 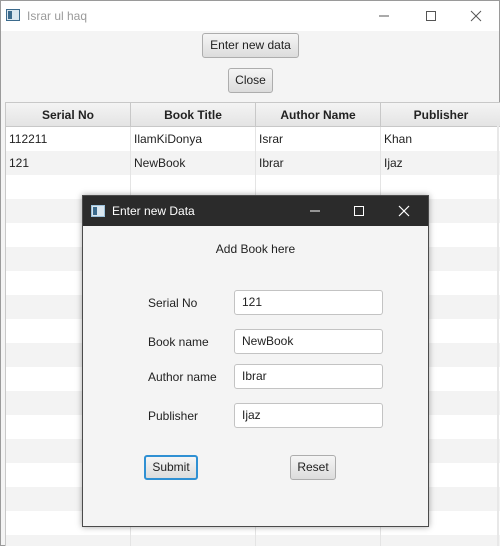 I want to click on close-button: Close, so click(x=250, y=80).